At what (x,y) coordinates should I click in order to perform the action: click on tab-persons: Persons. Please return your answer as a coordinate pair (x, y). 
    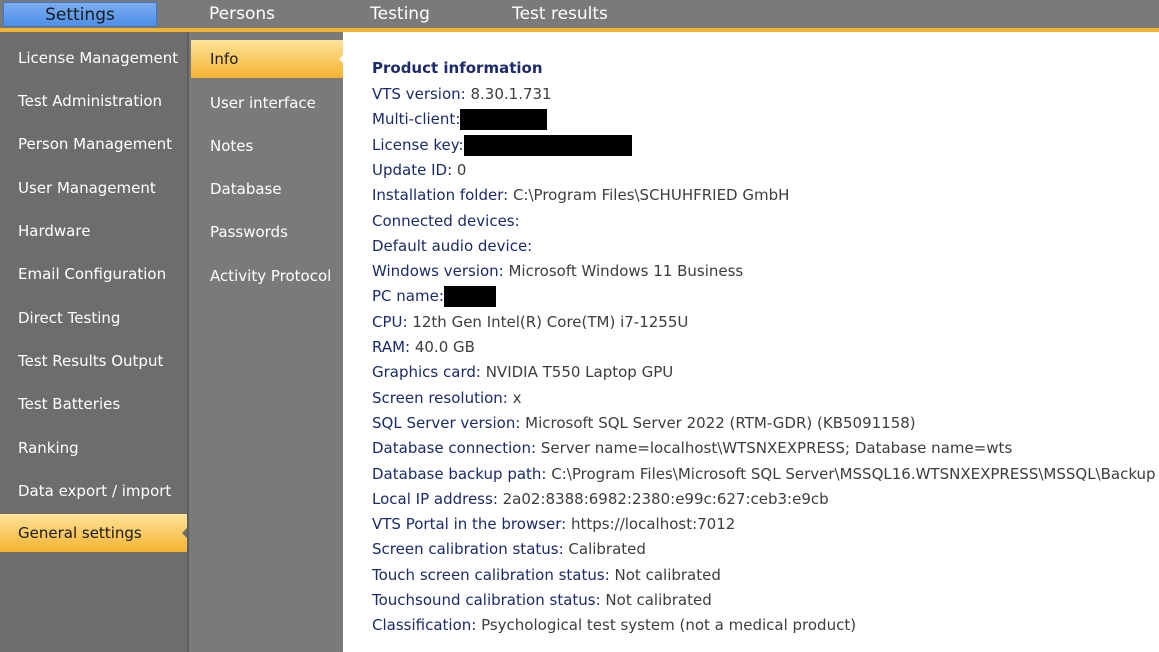
    Looking at the image, I should click on (242, 14).